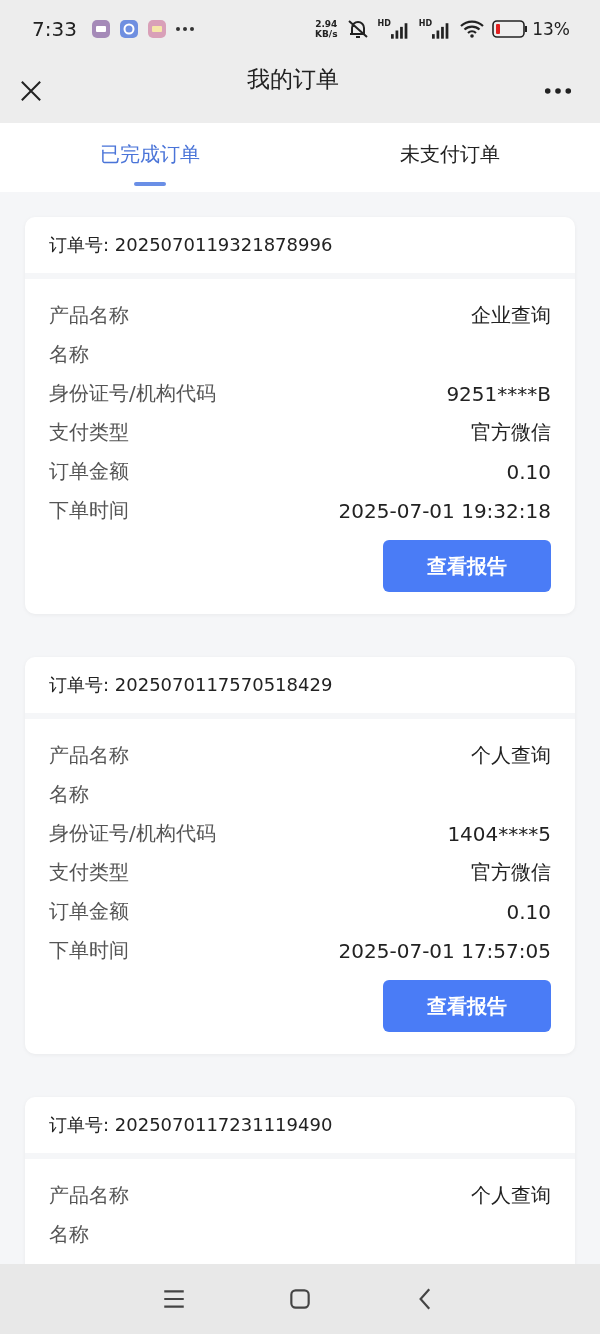 The width and height of the screenshot is (600, 1334). I want to click on tab: 未支付订单, so click(450, 154).